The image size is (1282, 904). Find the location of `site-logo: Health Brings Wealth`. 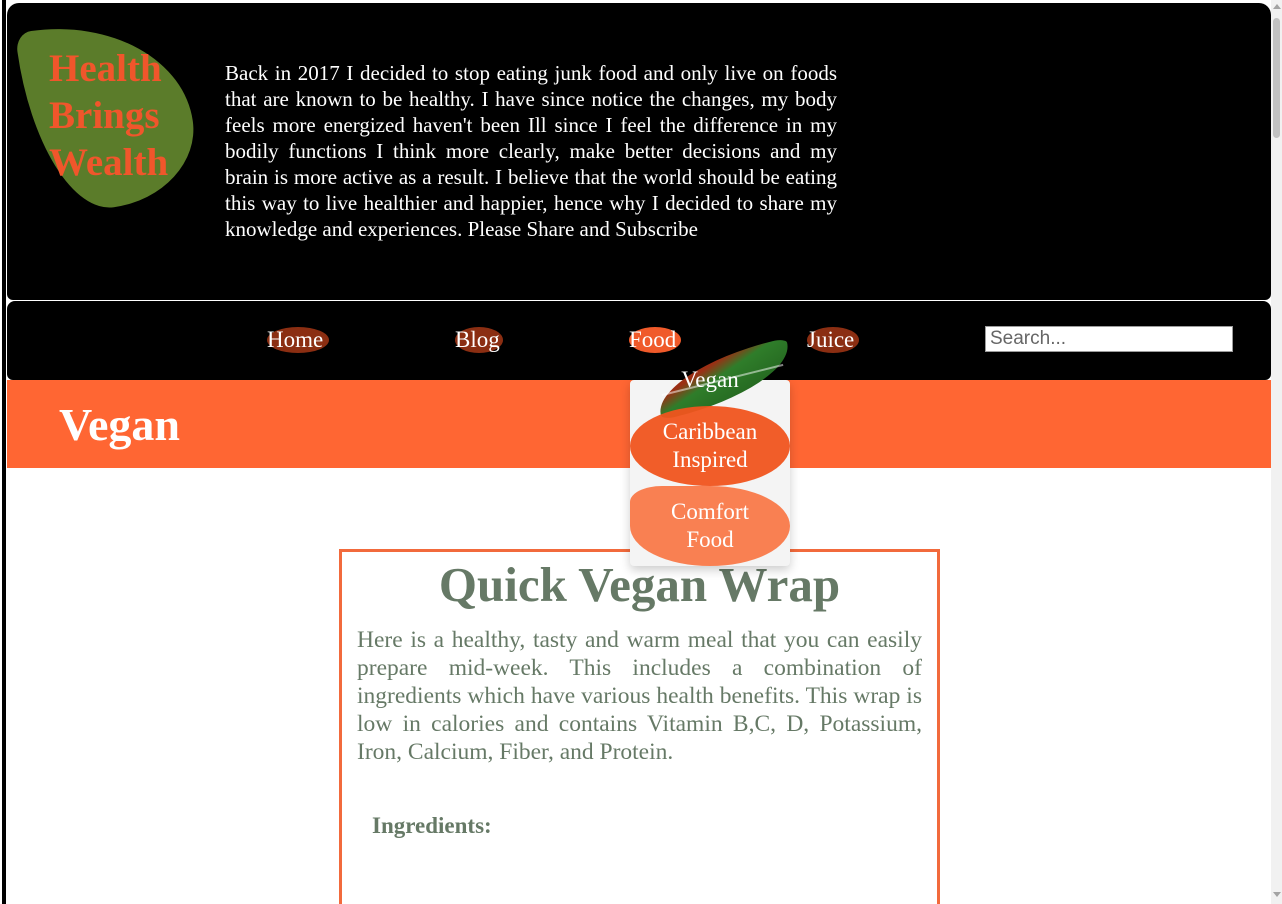

site-logo: Health Brings Wealth is located at coordinates (129, 115).